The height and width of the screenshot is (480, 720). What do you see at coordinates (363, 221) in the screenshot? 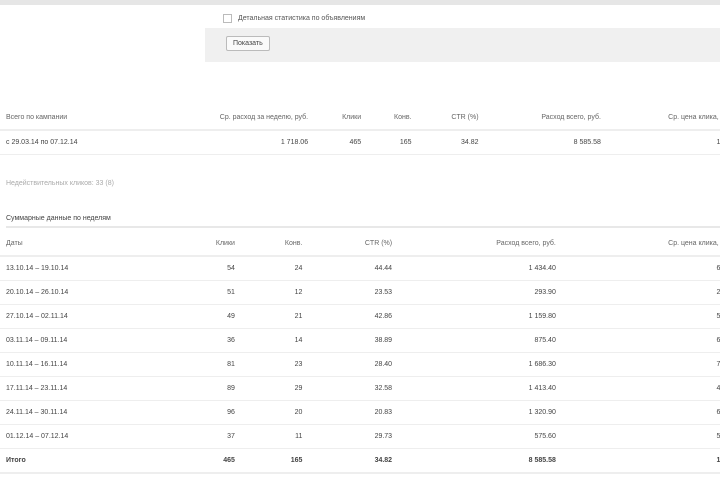
I see `weekly-section-title: Суммарные данные по неделям` at bounding box center [363, 221].